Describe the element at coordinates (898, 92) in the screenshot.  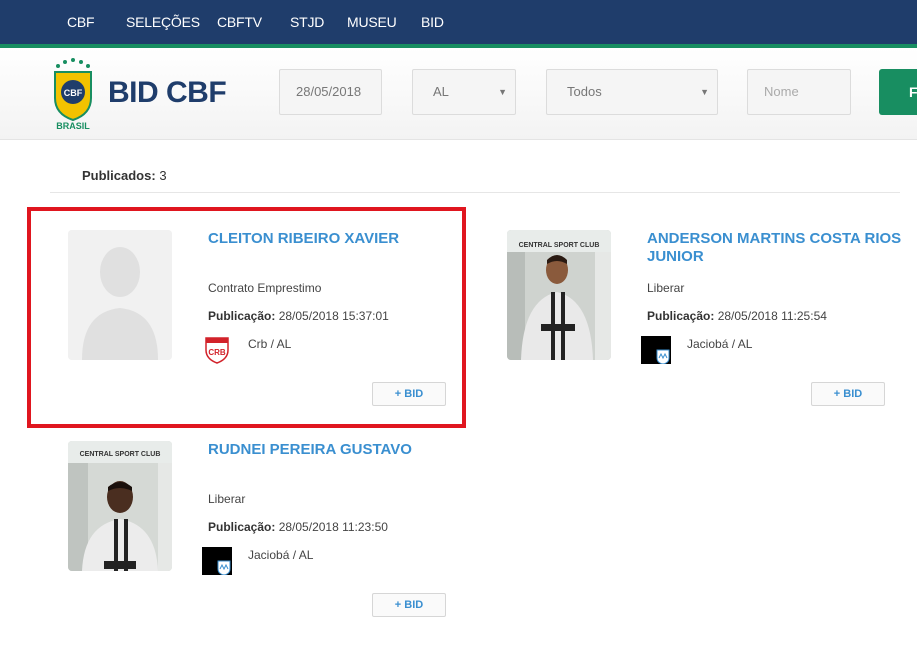
I see `search-button: F` at that location.